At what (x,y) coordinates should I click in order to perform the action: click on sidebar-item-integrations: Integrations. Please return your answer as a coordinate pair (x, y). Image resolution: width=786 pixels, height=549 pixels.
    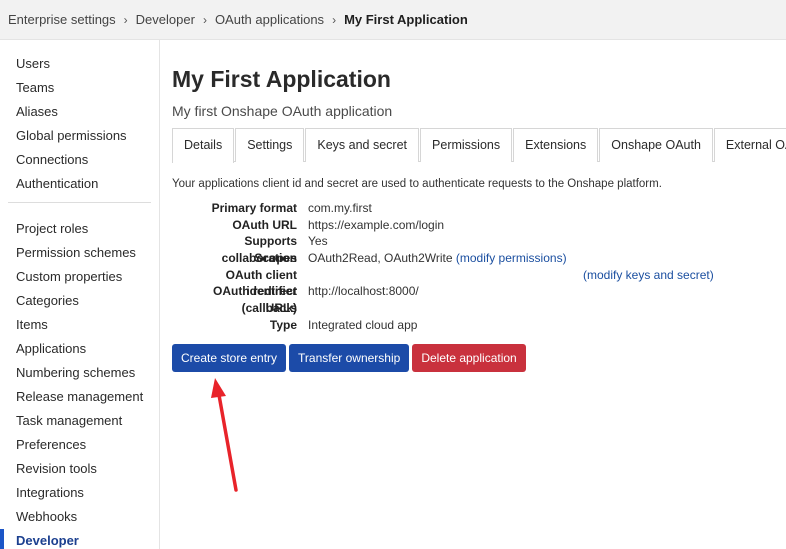
    Looking at the image, I should click on (87, 493).